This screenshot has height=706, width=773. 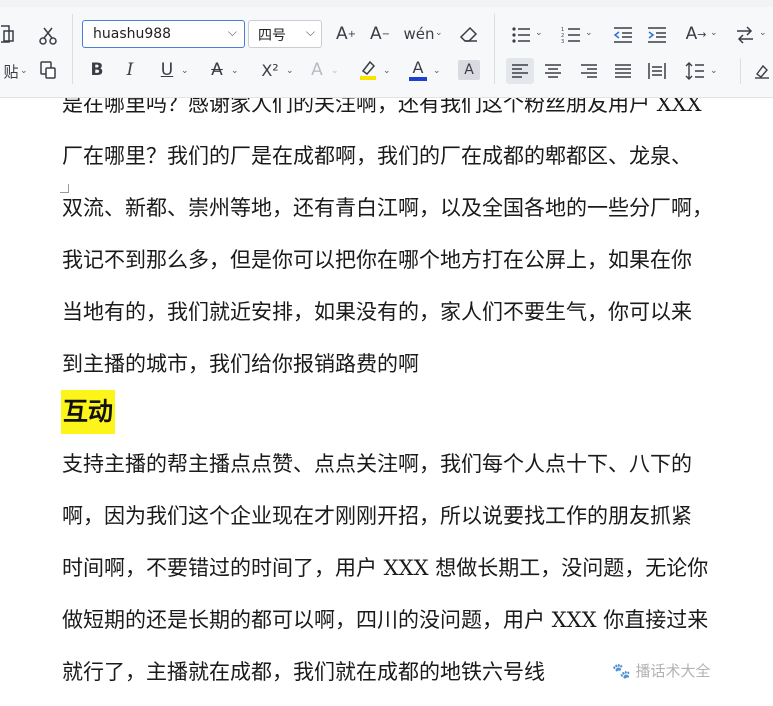 What do you see at coordinates (88, 412) in the screenshot?
I see `section-heading: 互动` at bounding box center [88, 412].